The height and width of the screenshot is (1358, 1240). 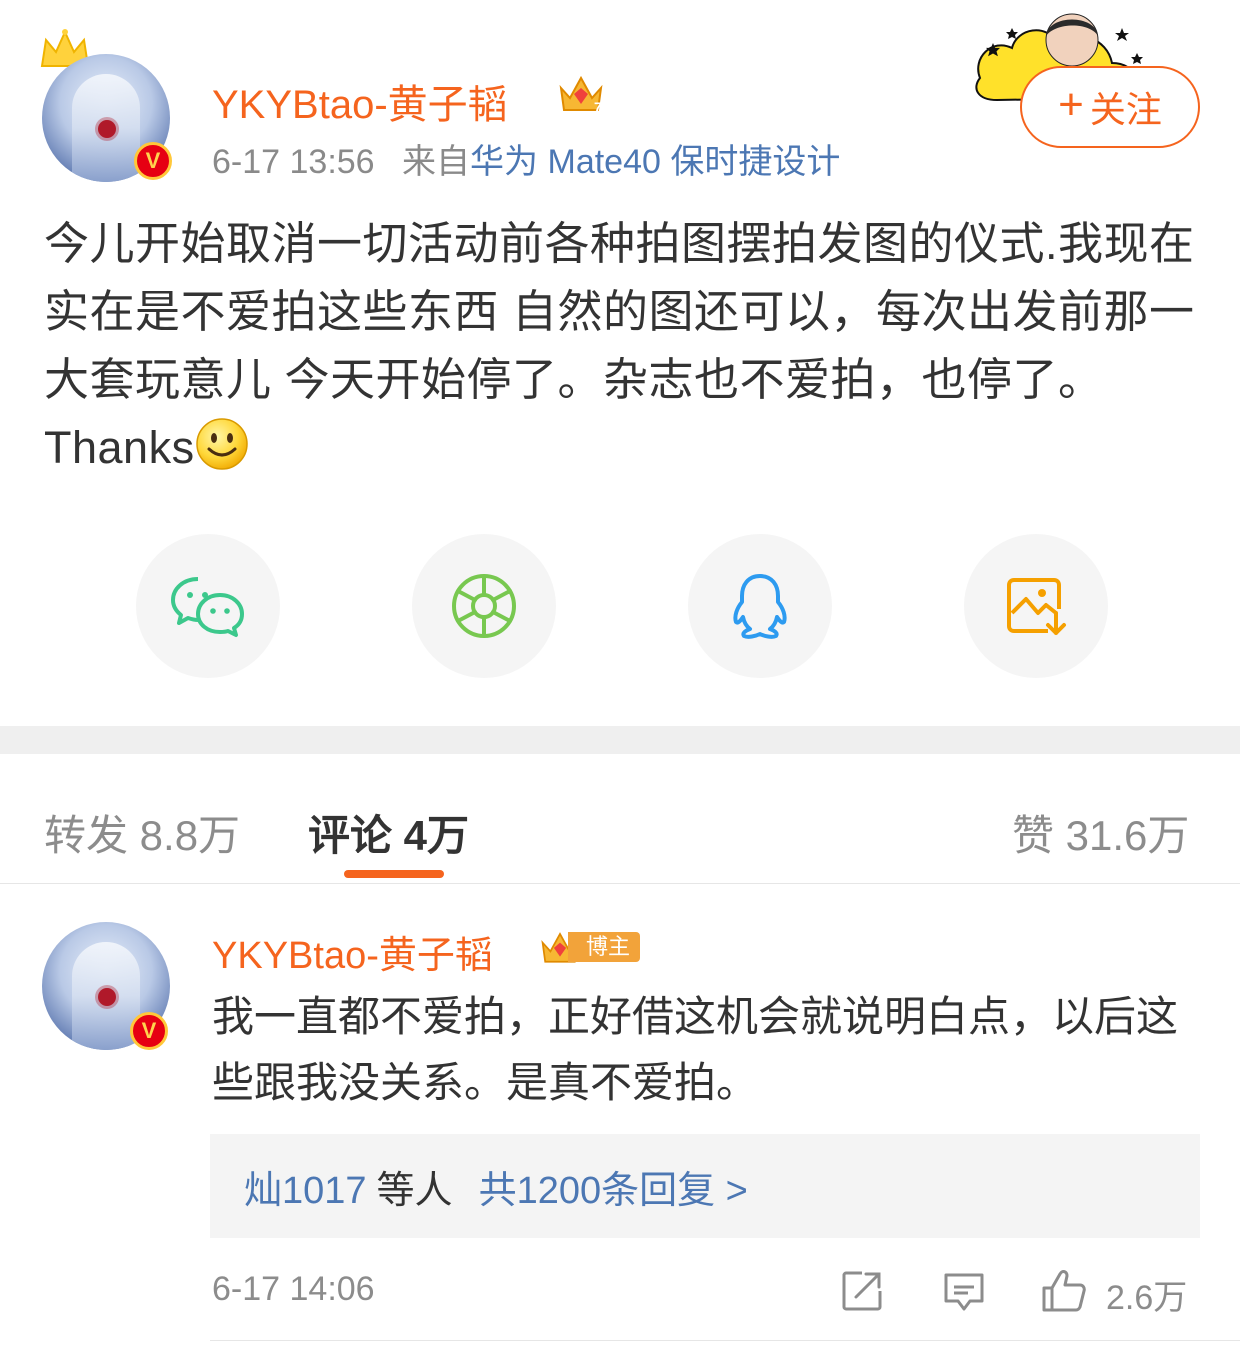 I want to click on blogger-tag: 博主, so click(x=604, y=947).